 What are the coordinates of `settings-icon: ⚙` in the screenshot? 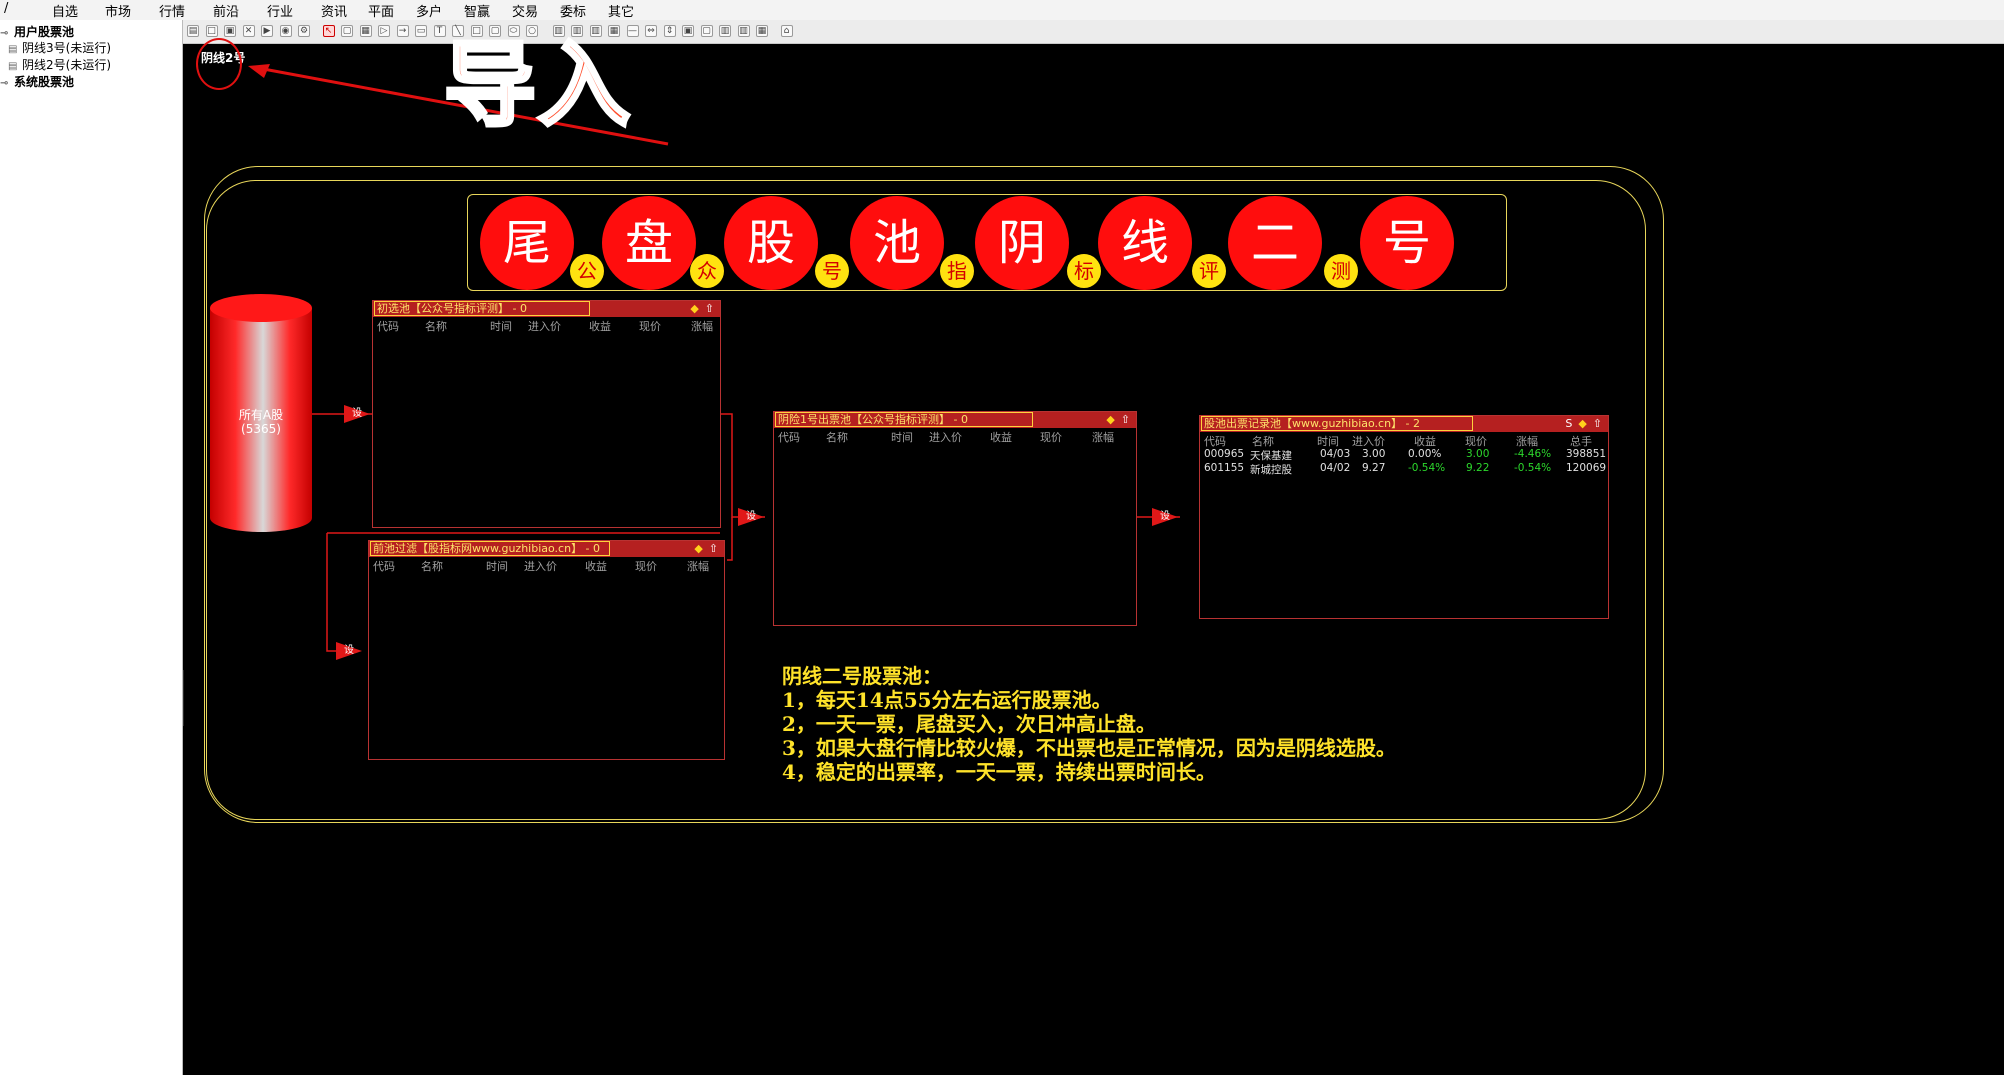 It's located at (304, 31).